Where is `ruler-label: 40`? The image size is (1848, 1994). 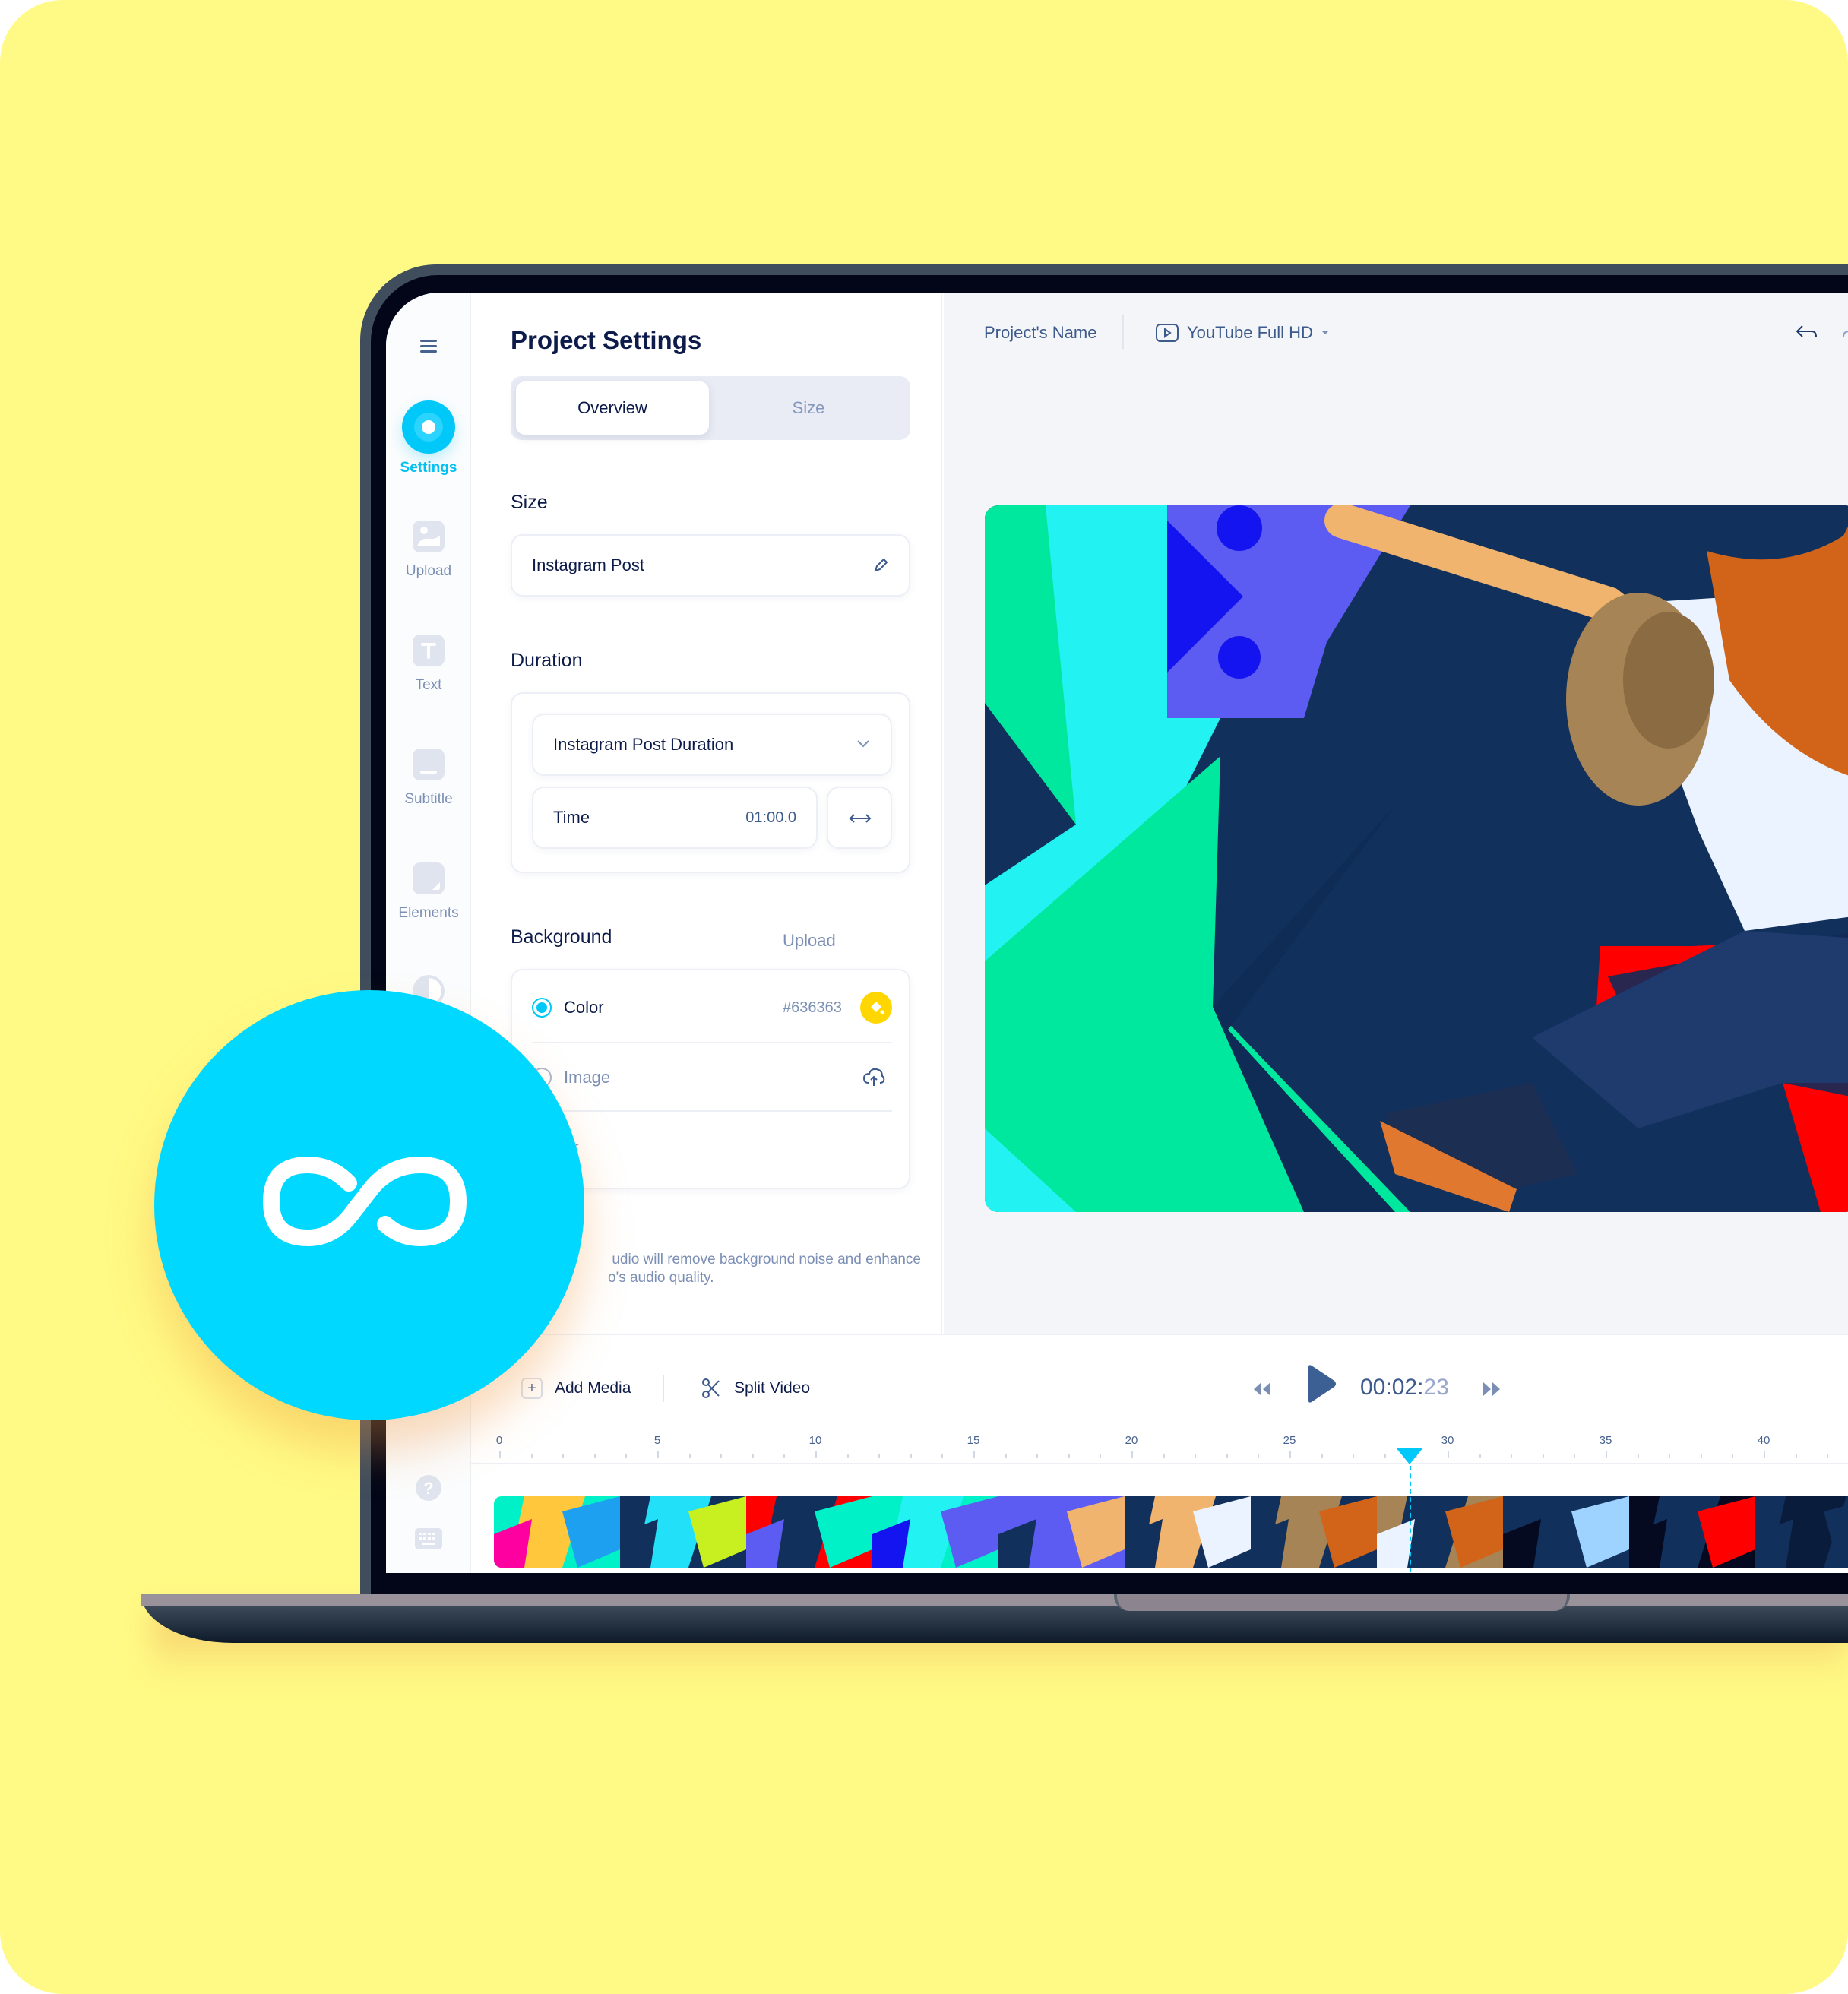
ruler-label: 40 is located at coordinates (1764, 1440).